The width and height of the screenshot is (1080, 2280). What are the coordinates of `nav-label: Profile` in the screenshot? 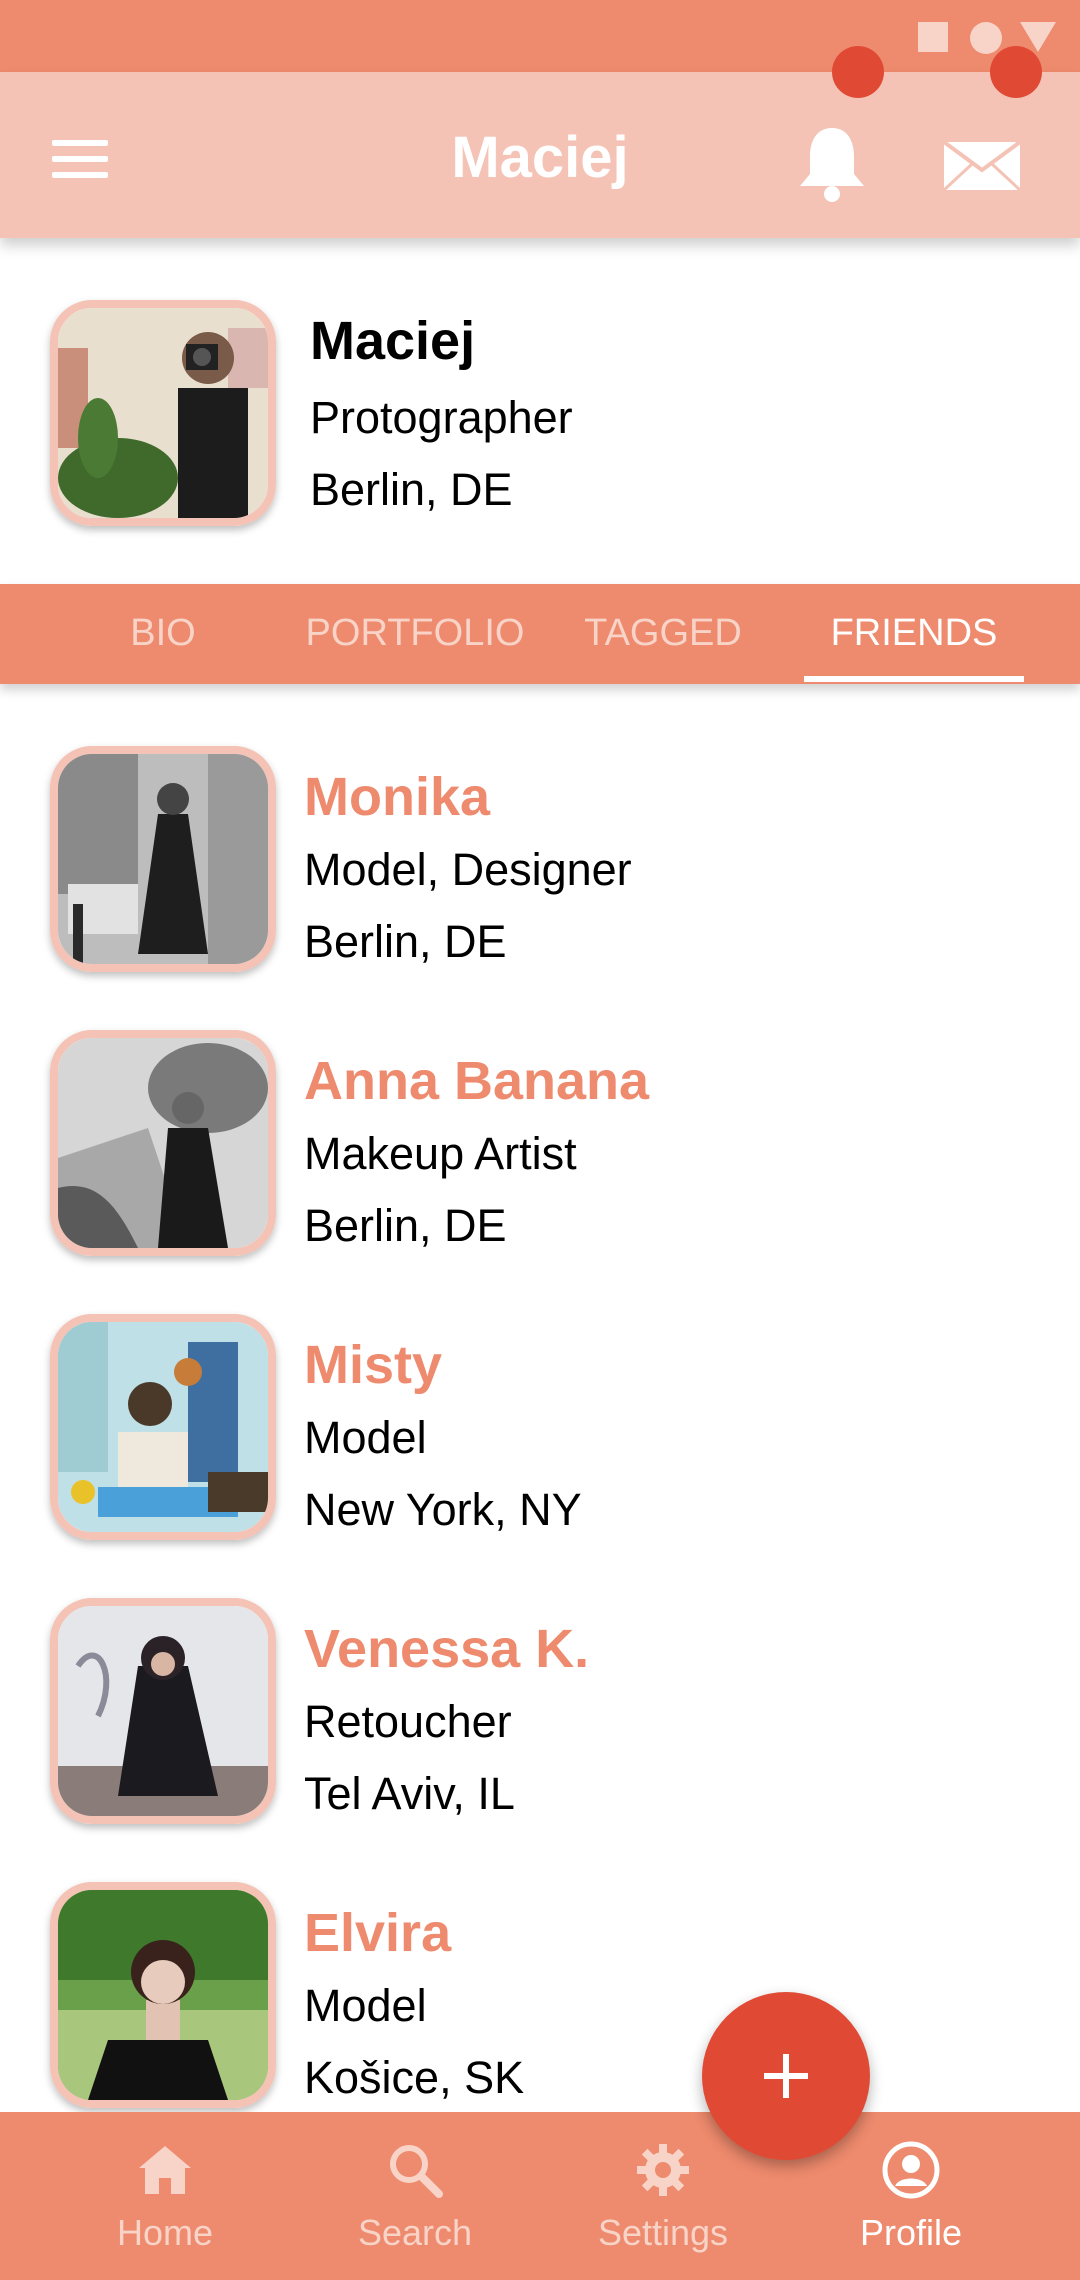 It's located at (911, 2232).